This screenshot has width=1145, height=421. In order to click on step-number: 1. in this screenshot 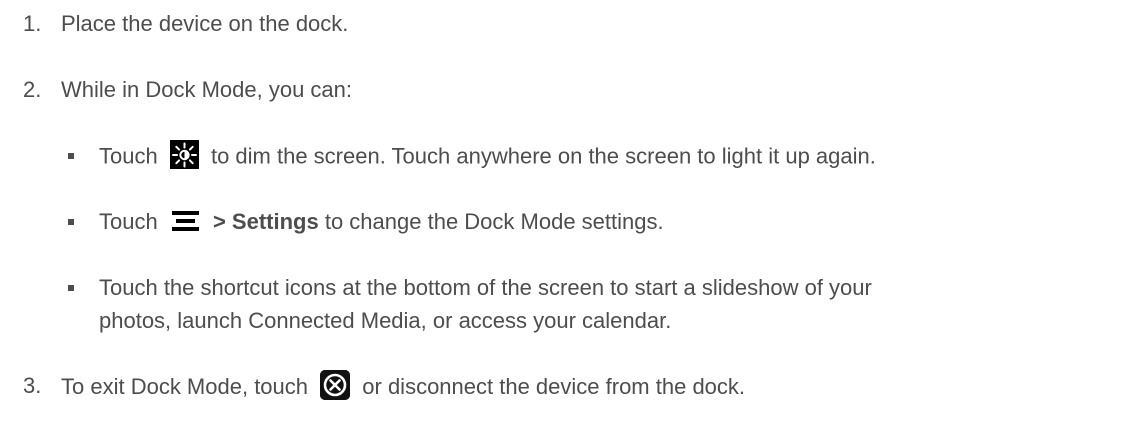, I will do `click(32, 23)`.